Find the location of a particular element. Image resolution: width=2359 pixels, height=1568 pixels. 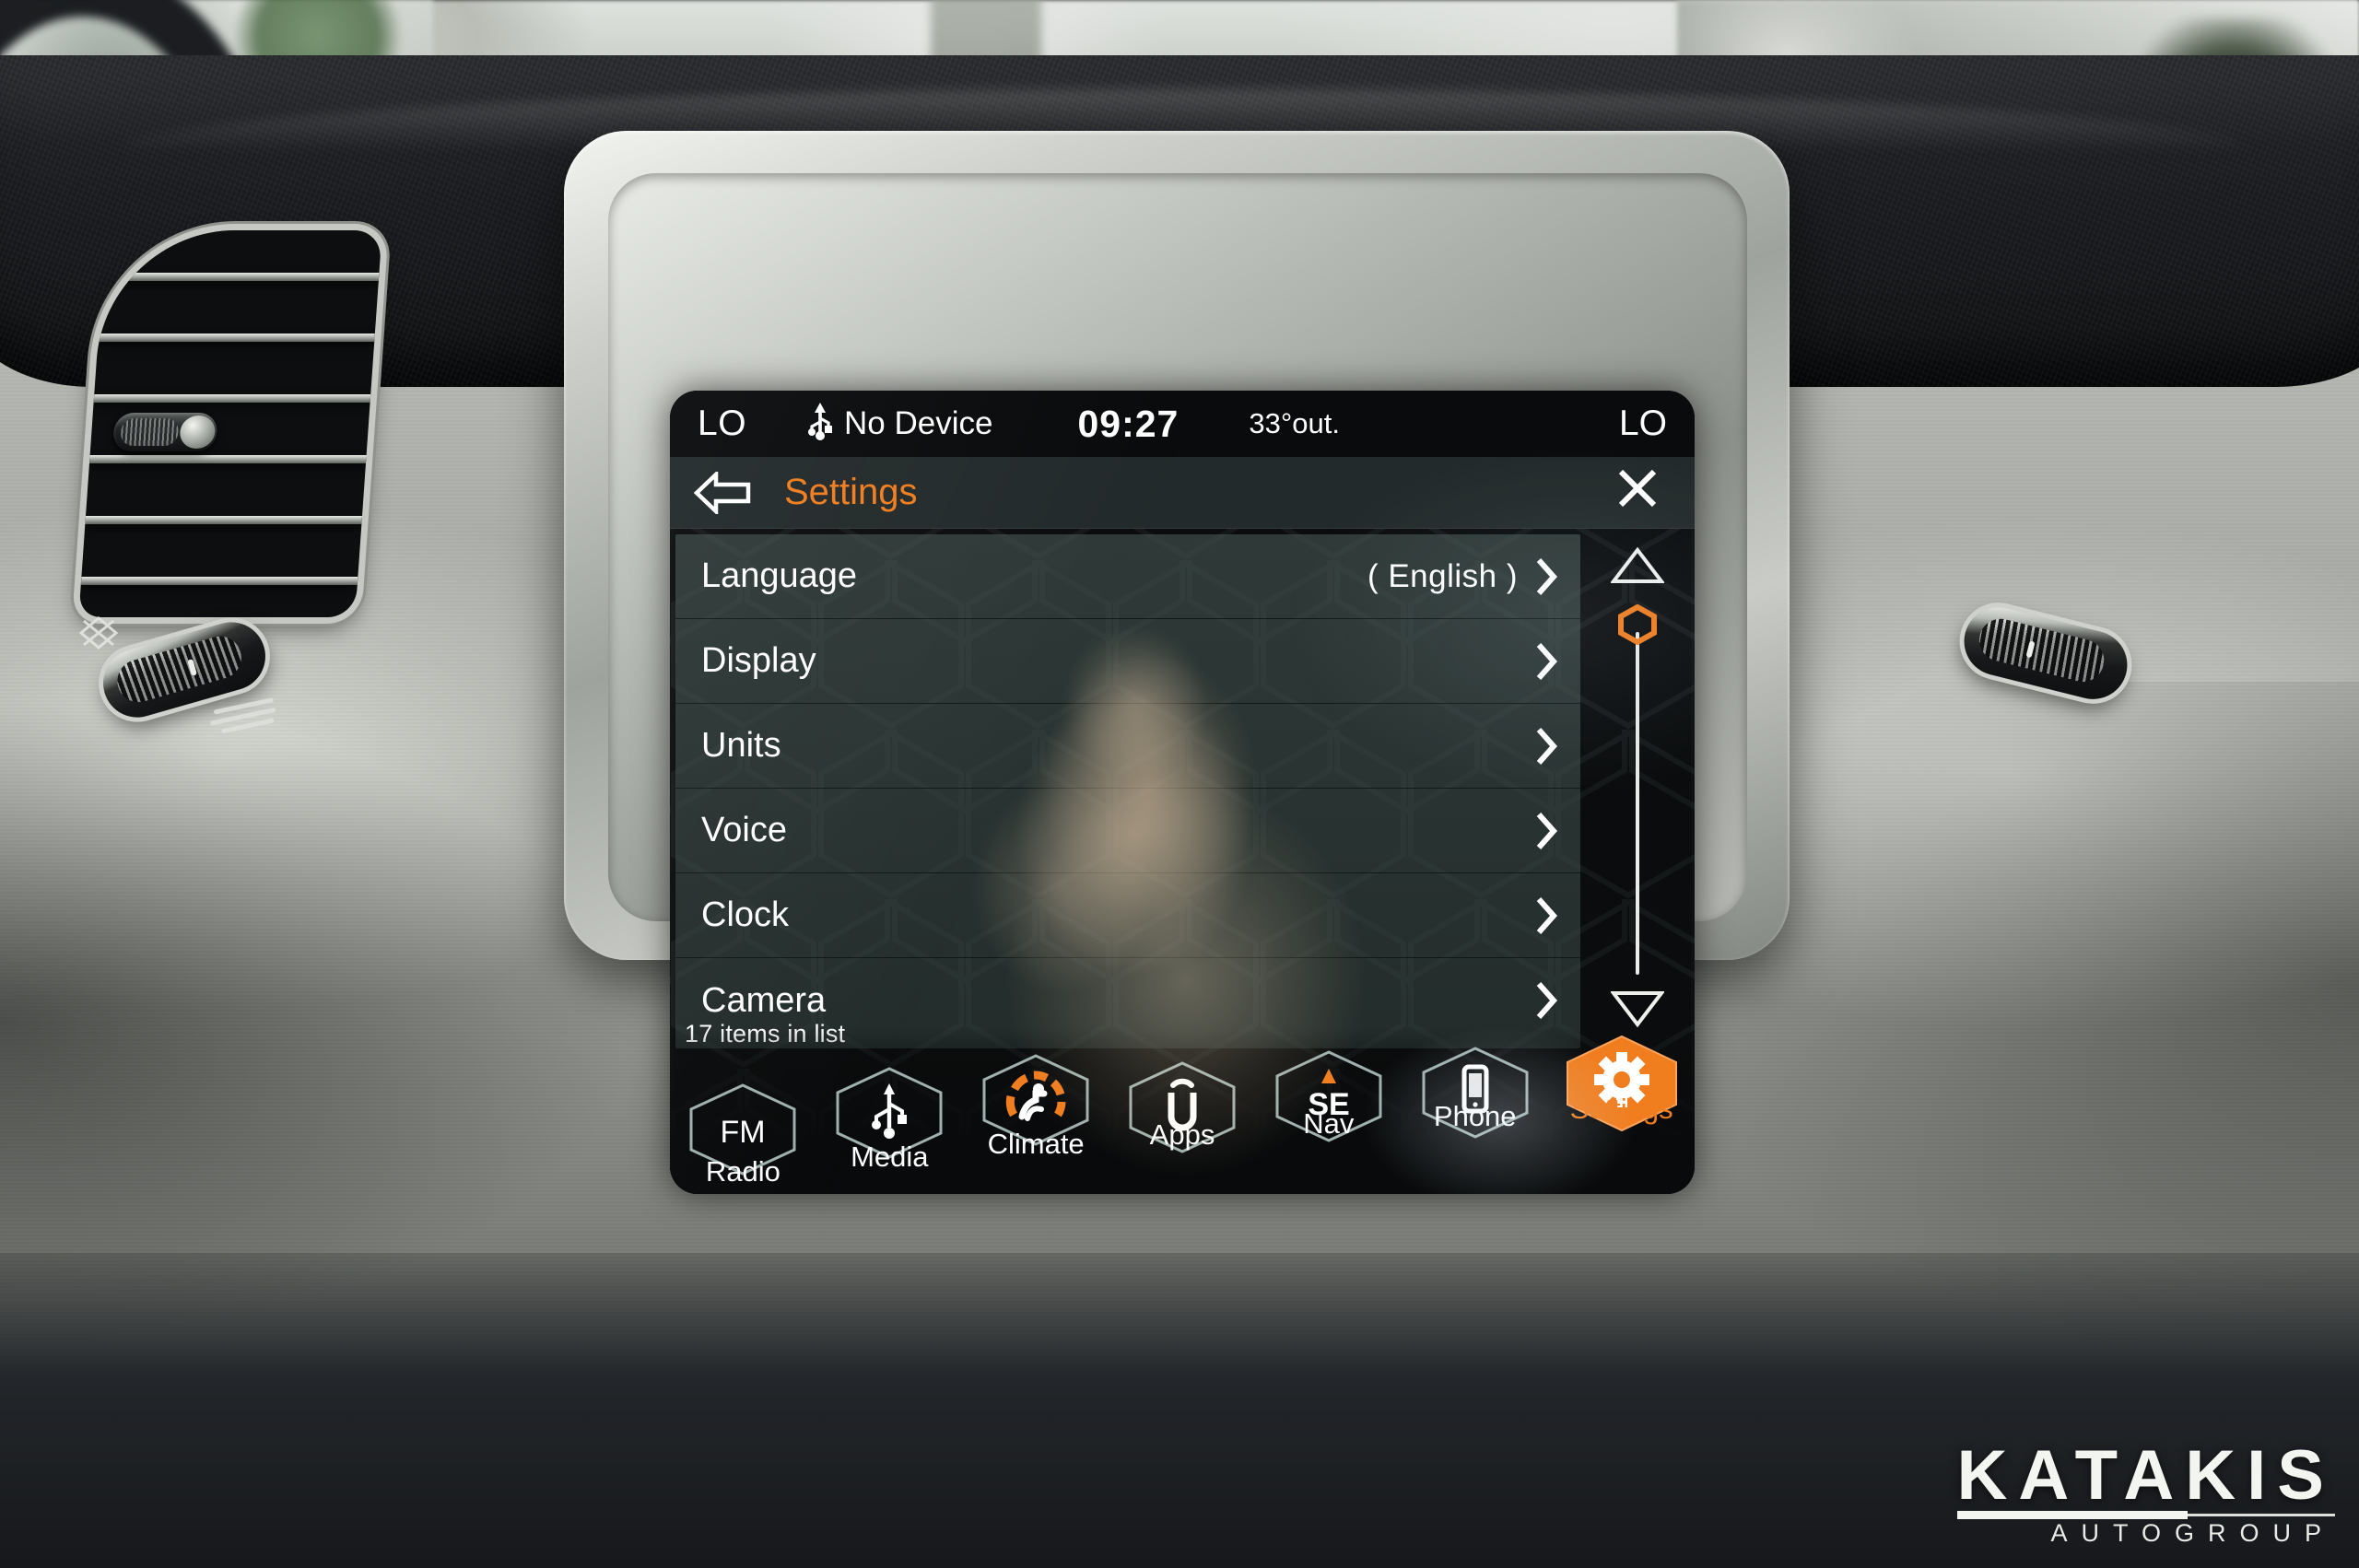

list-item: Display is located at coordinates (1127, 662).